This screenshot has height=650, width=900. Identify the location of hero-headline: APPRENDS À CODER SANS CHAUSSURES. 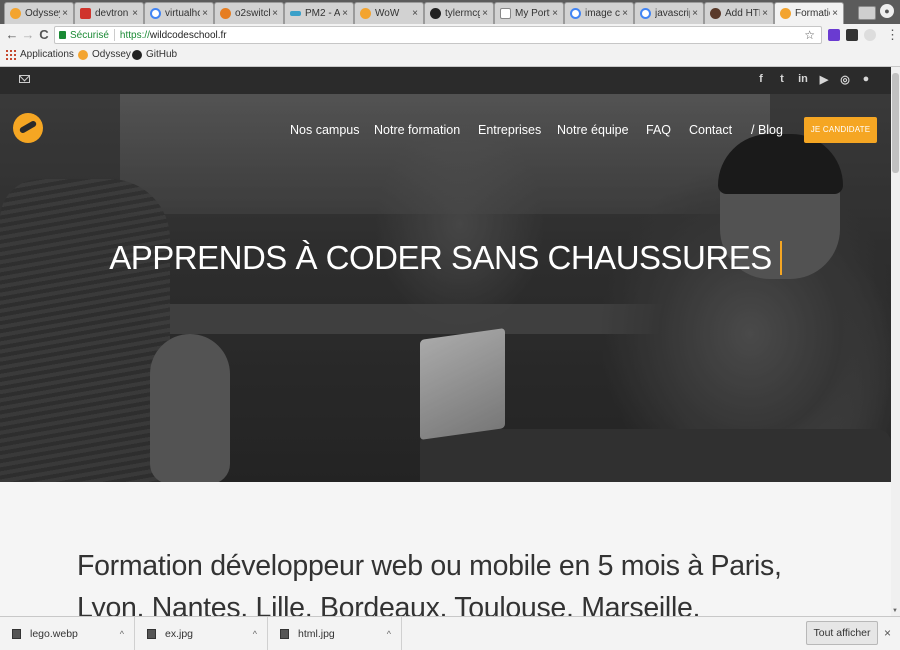
(445, 258).